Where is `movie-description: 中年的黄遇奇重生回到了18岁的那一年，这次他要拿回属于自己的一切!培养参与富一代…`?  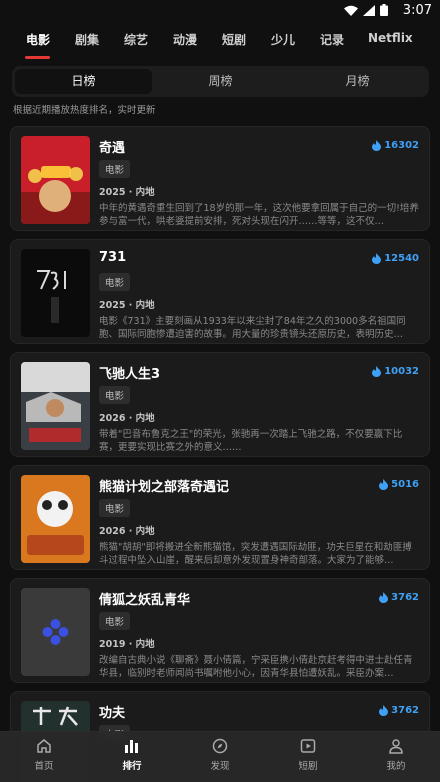 movie-description: 中年的黄遇奇重生回到了18岁的那一年，这次他要拿回属于自己的一切!培养参与富一代… is located at coordinates (259, 215).